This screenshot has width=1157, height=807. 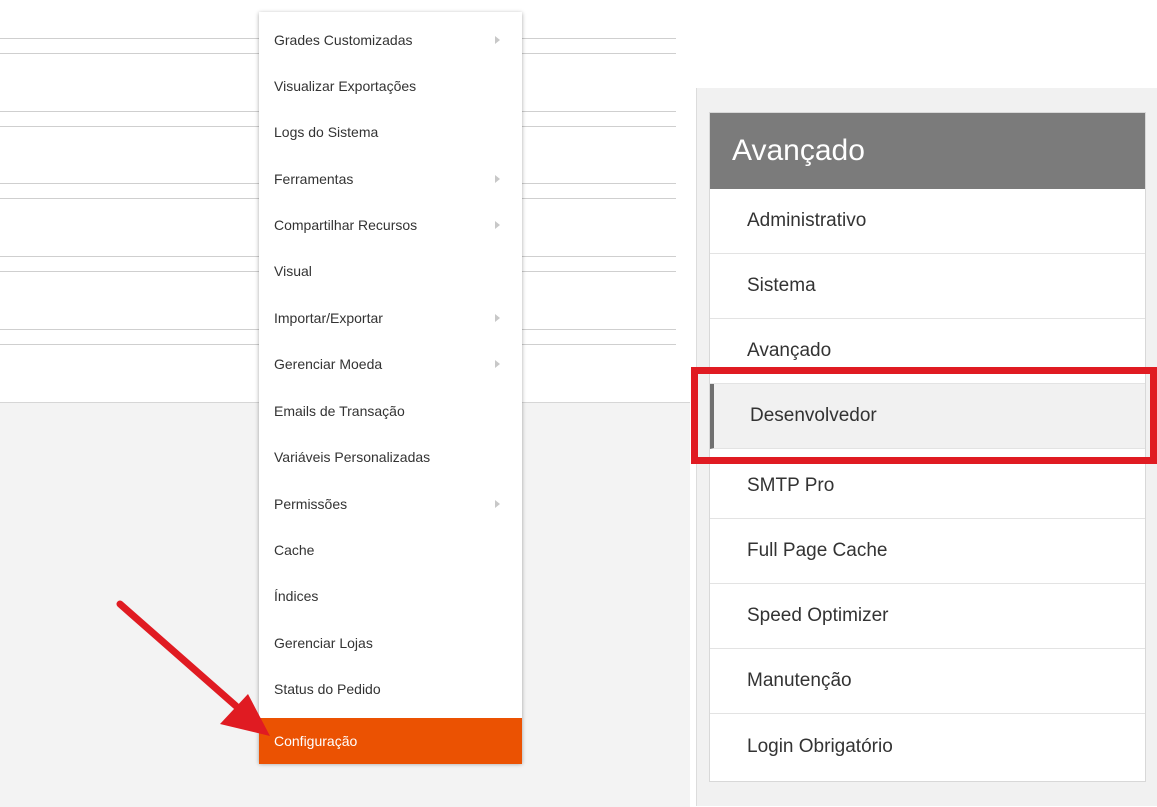 What do you see at coordinates (927, 151) in the screenshot?
I see `panel-section-title: Avançado` at bounding box center [927, 151].